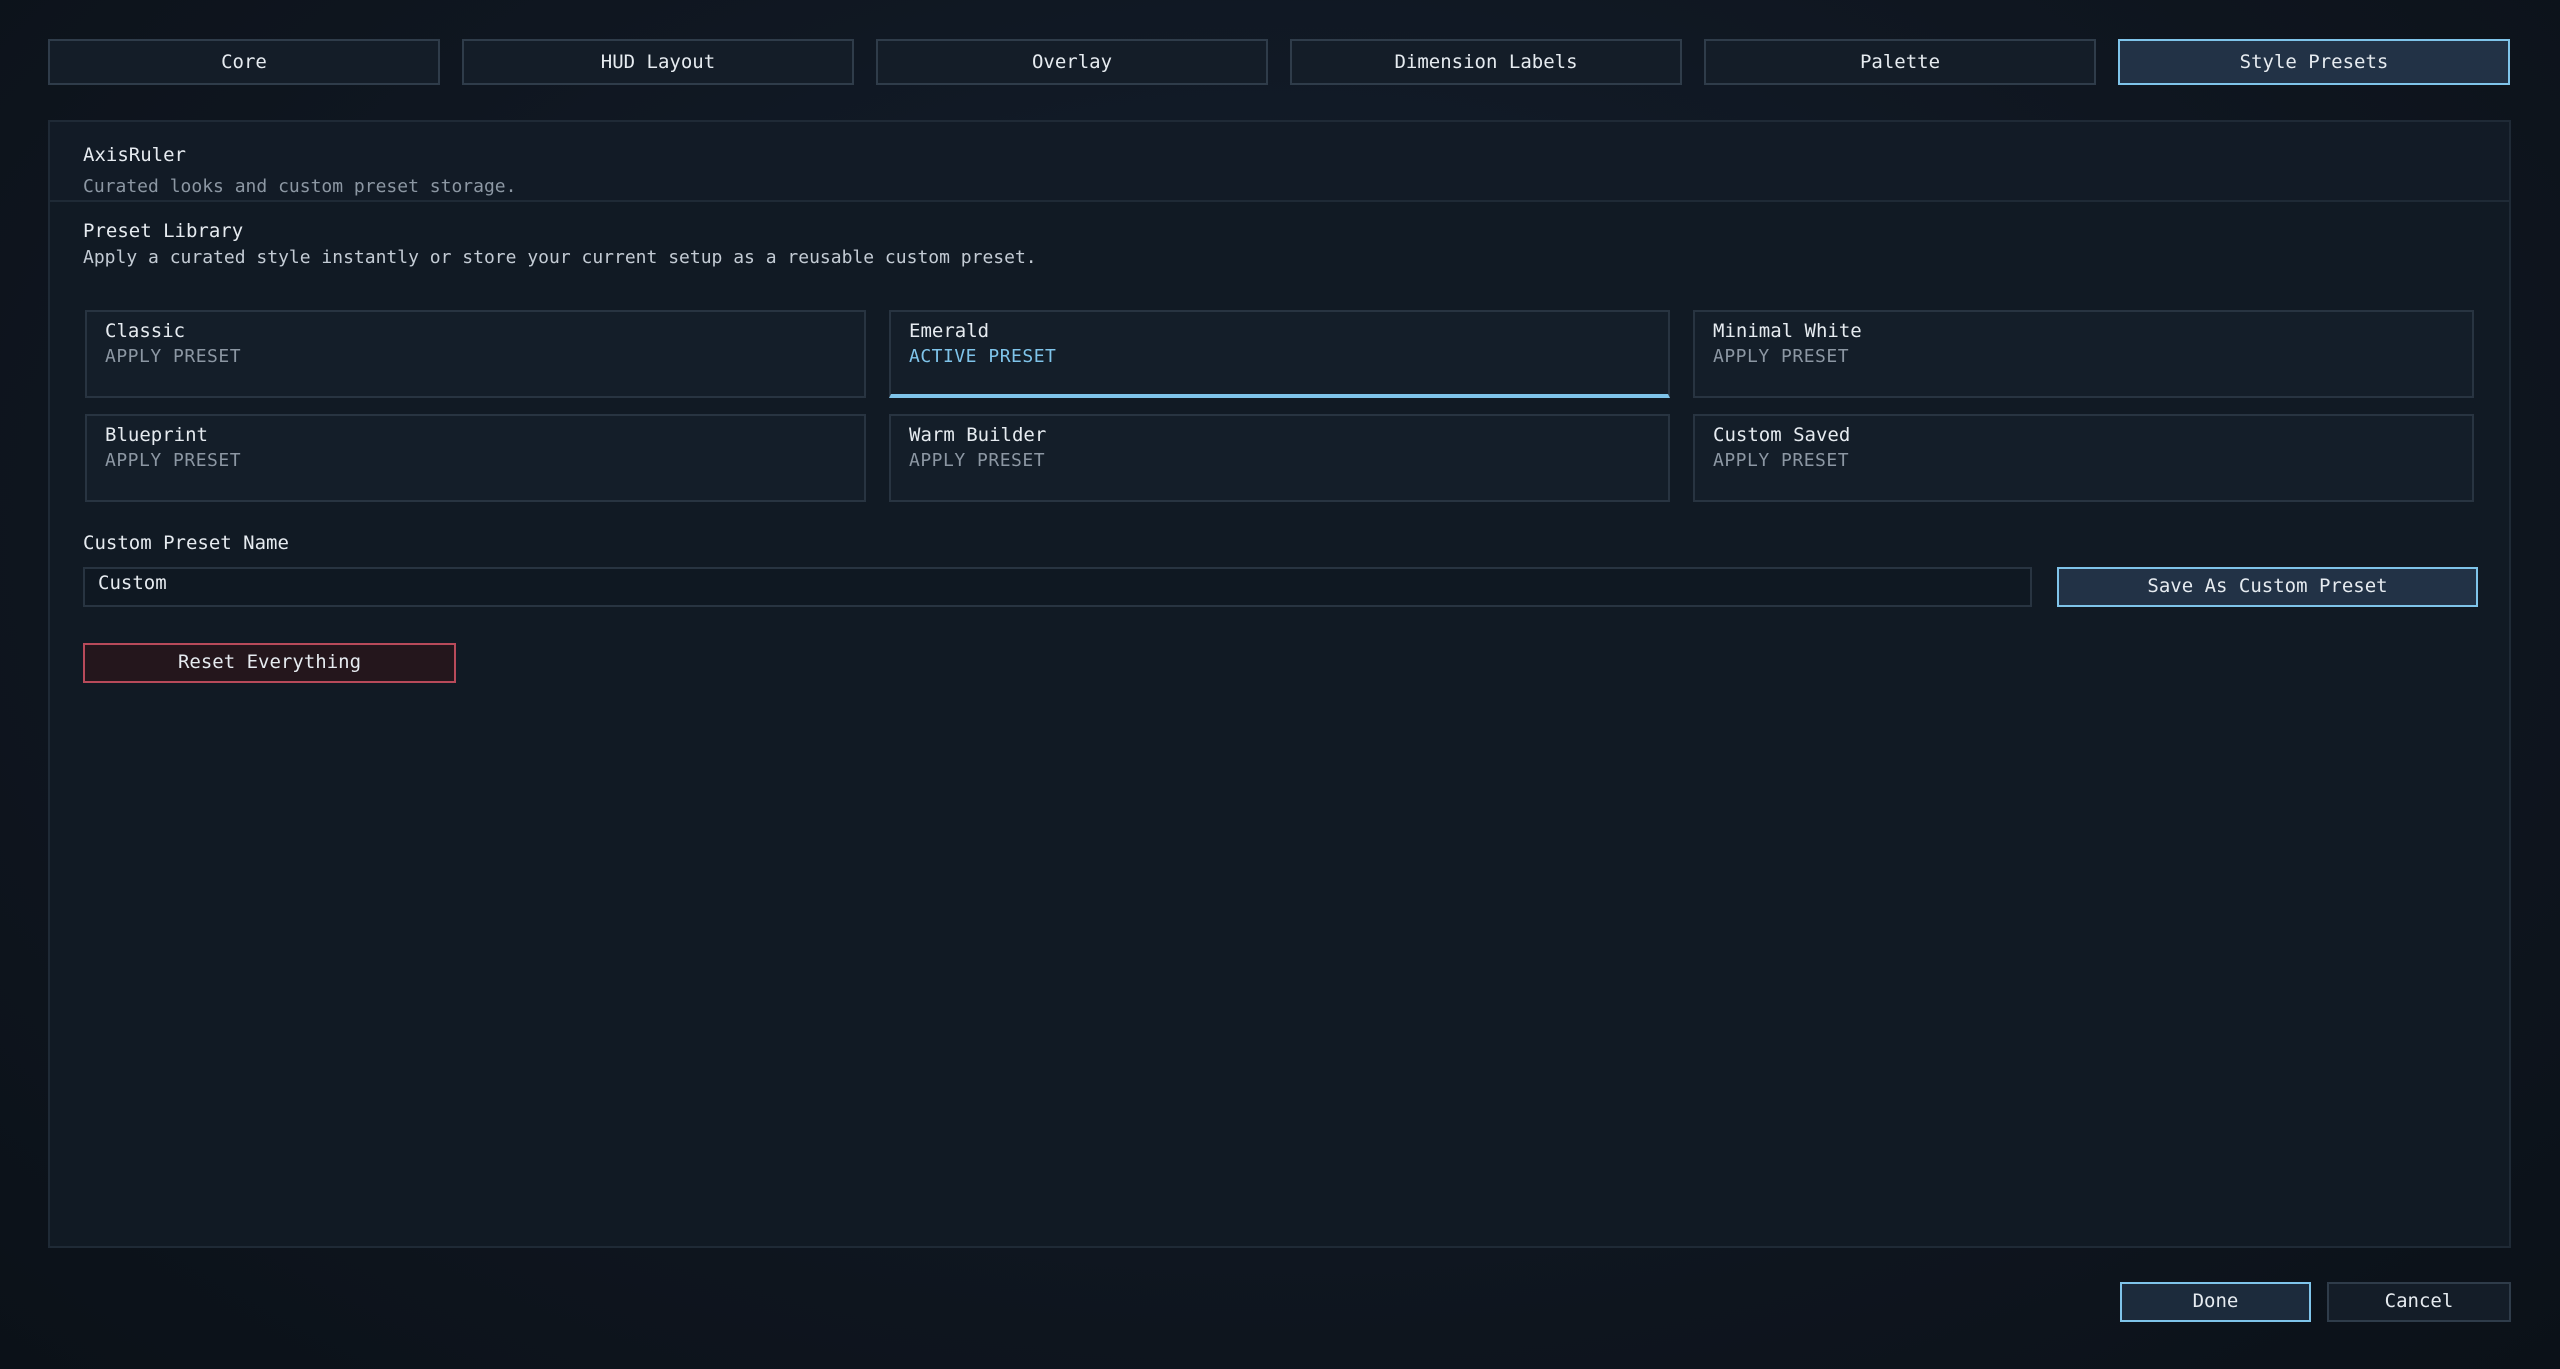  Describe the element at coordinates (658, 62) in the screenshot. I see `tab-hud-layout: HUD Layout` at that location.